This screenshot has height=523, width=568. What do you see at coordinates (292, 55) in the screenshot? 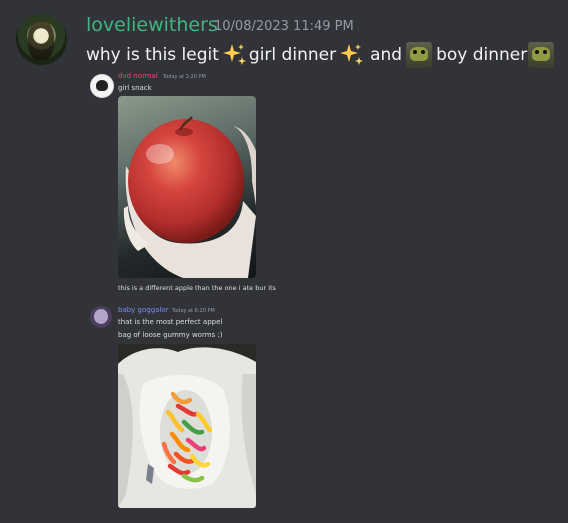
I see `message-text-2: girl dinner` at bounding box center [292, 55].